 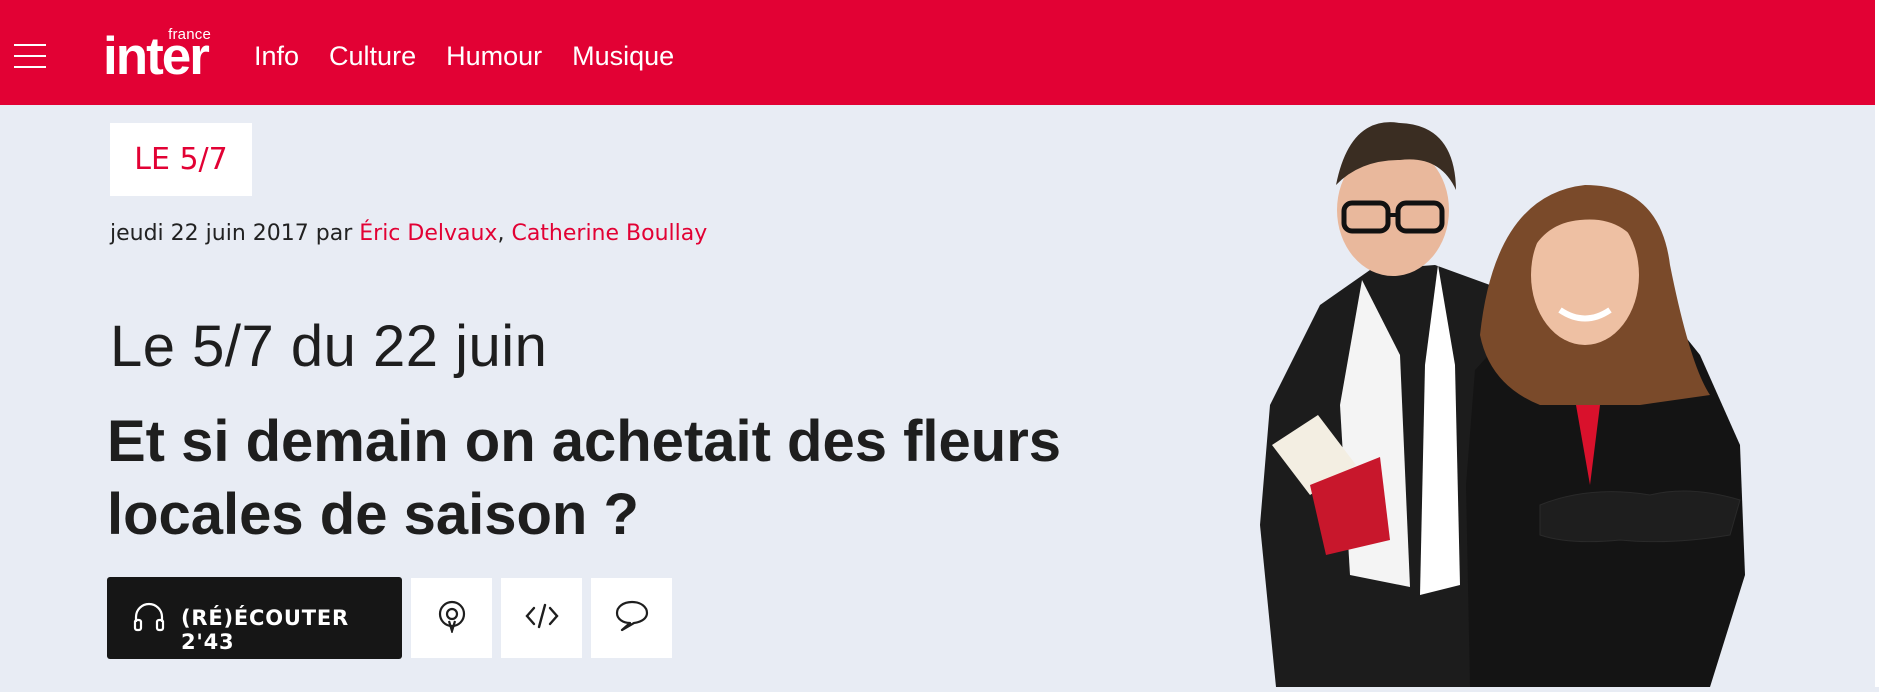 I want to click on right-edge-strip, so click(x=1877, y=343).